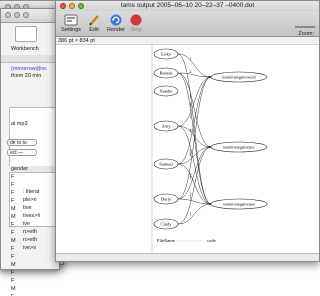 The width and height of the screenshot is (320, 296). I want to click on graph-edges: 1211213112112112, so click(194, 139).